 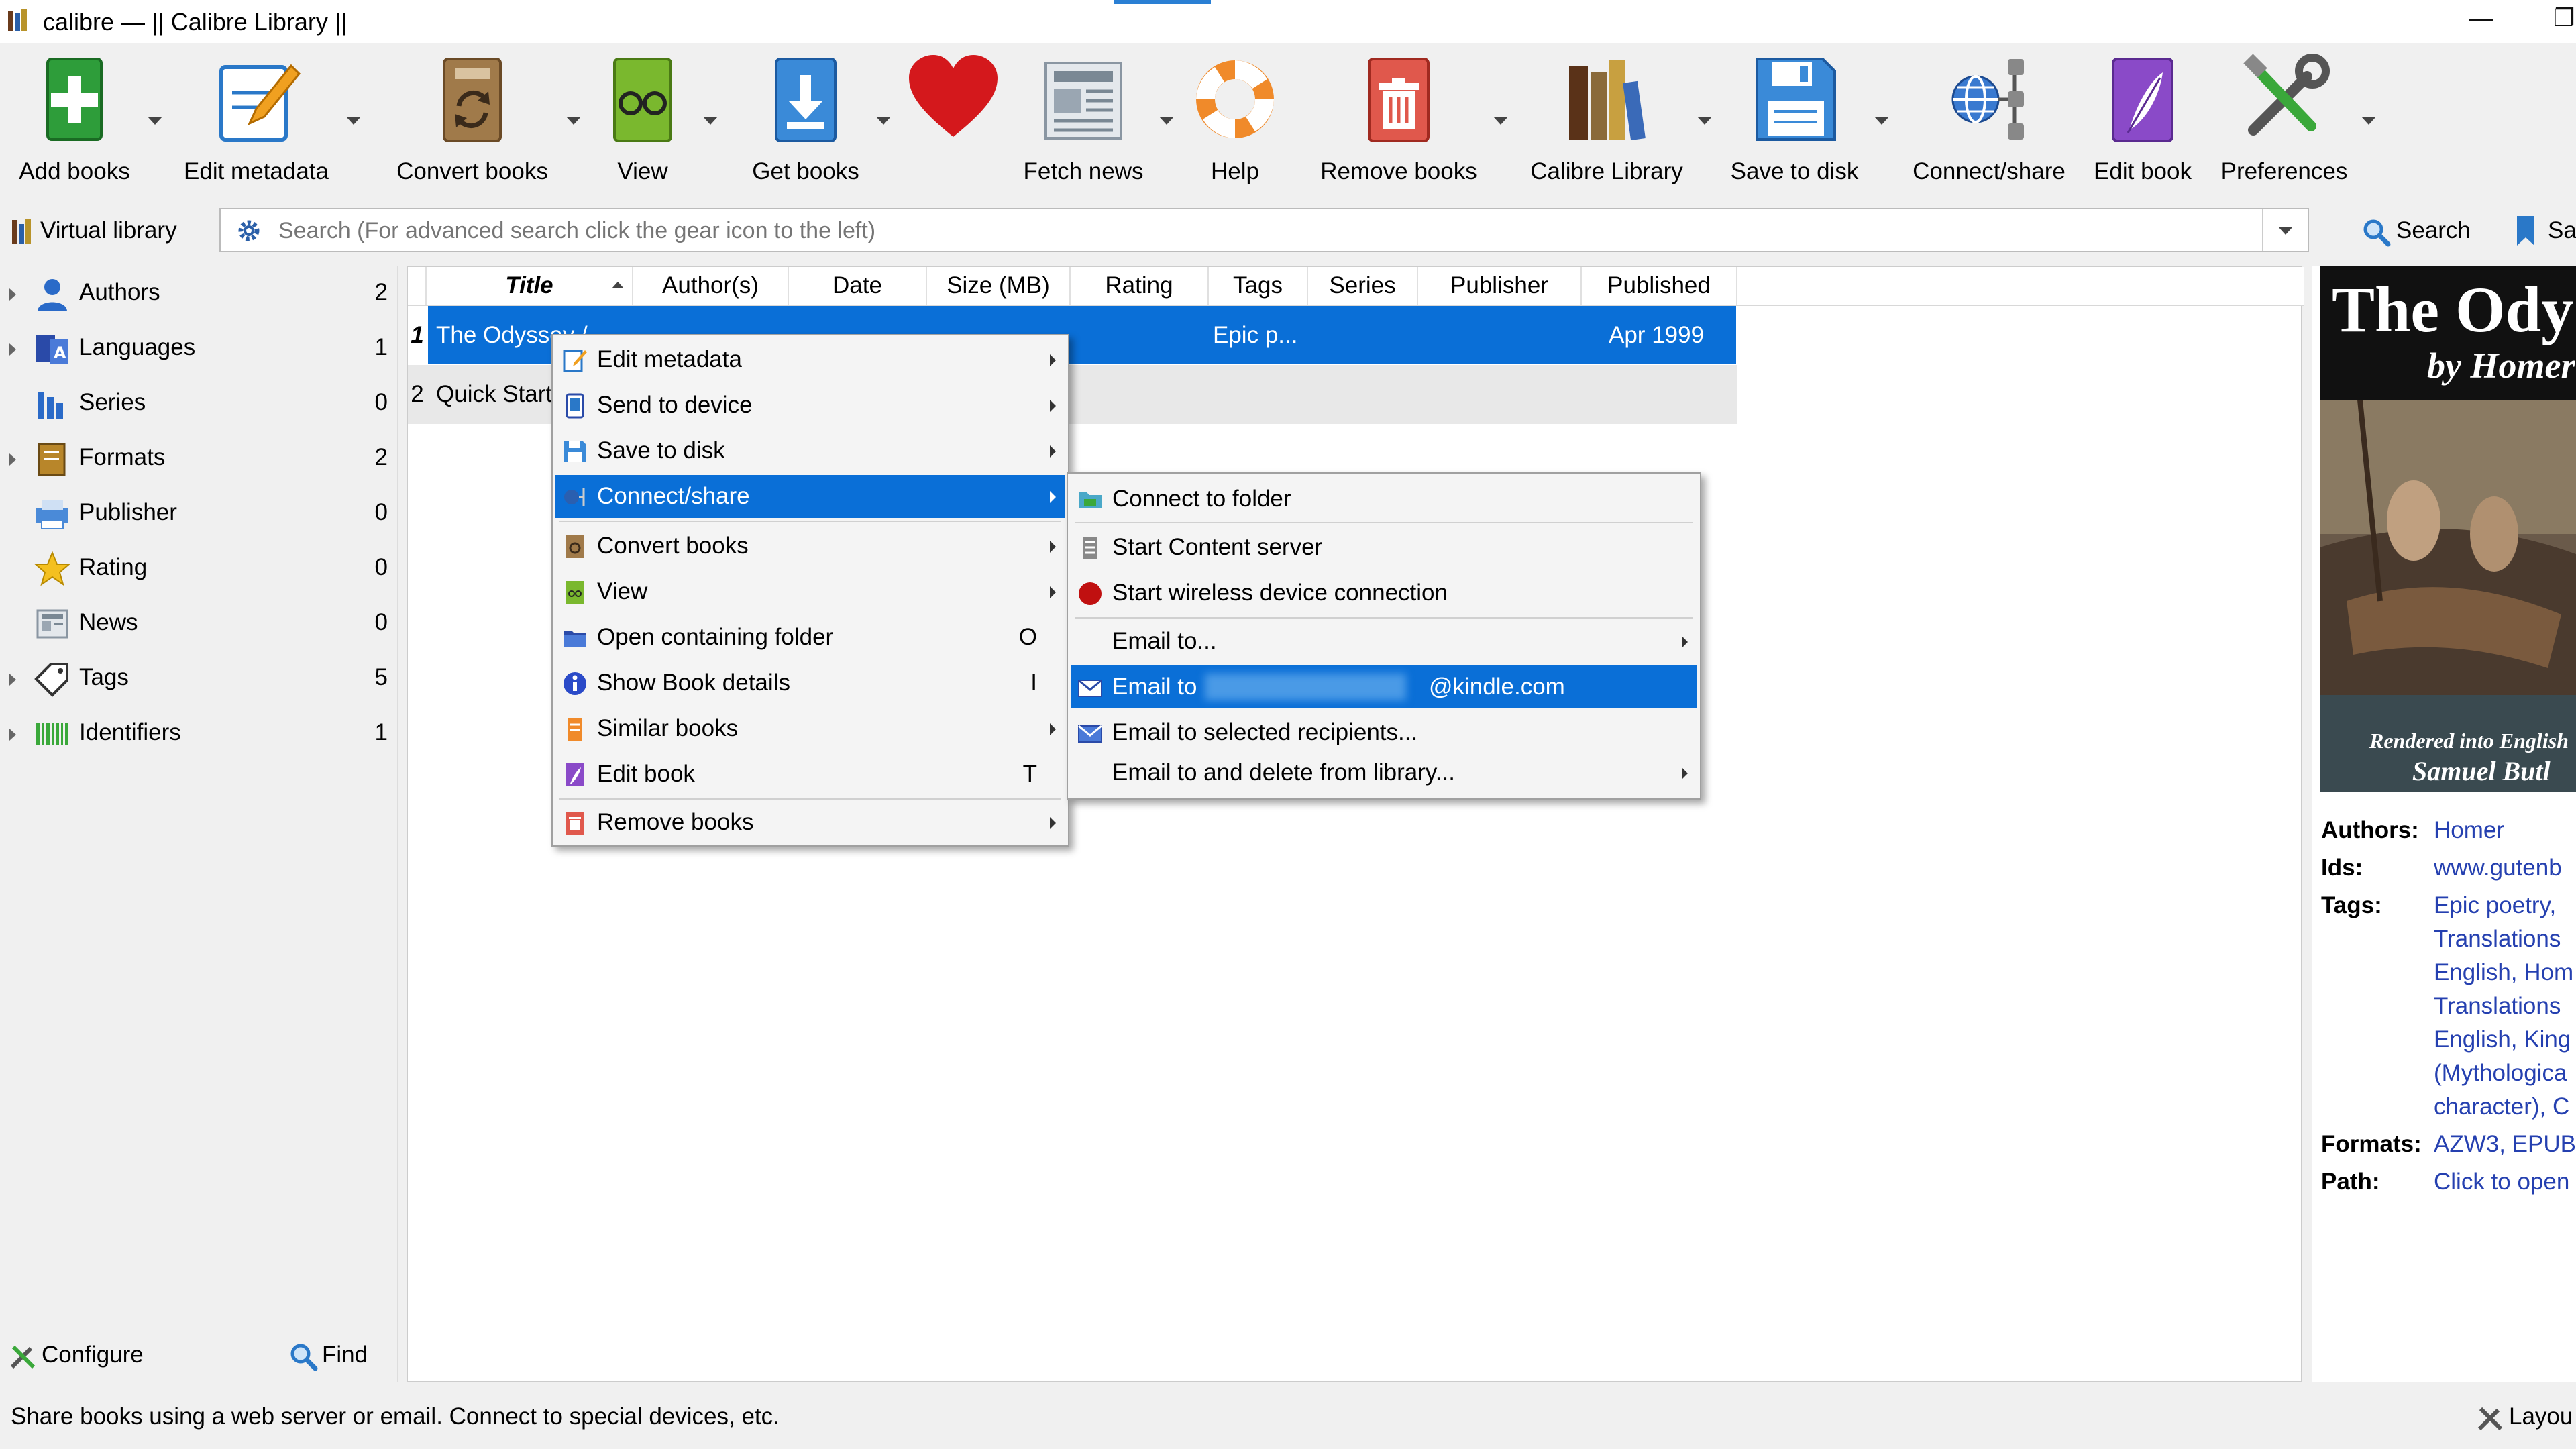 What do you see at coordinates (1500, 121) in the screenshot?
I see `remove-books-dropdown` at bounding box center [1500, 121].